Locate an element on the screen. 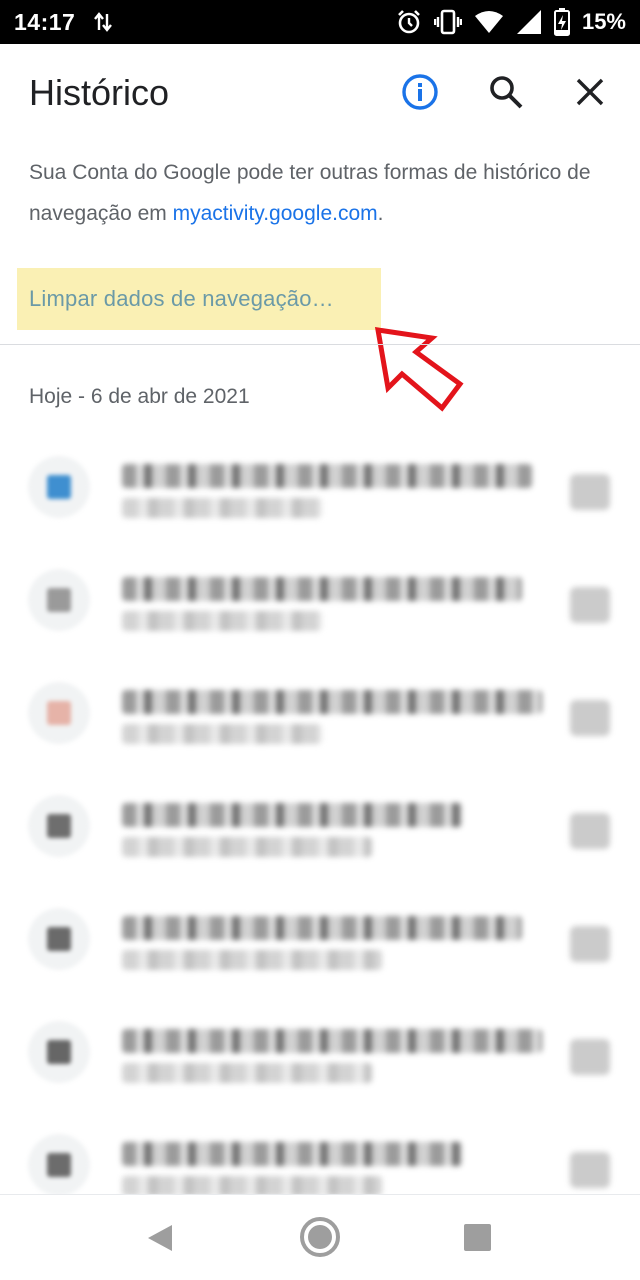 This screenshot has height=1280, width=640. alarm-icon is located at coordinates (409, 22).